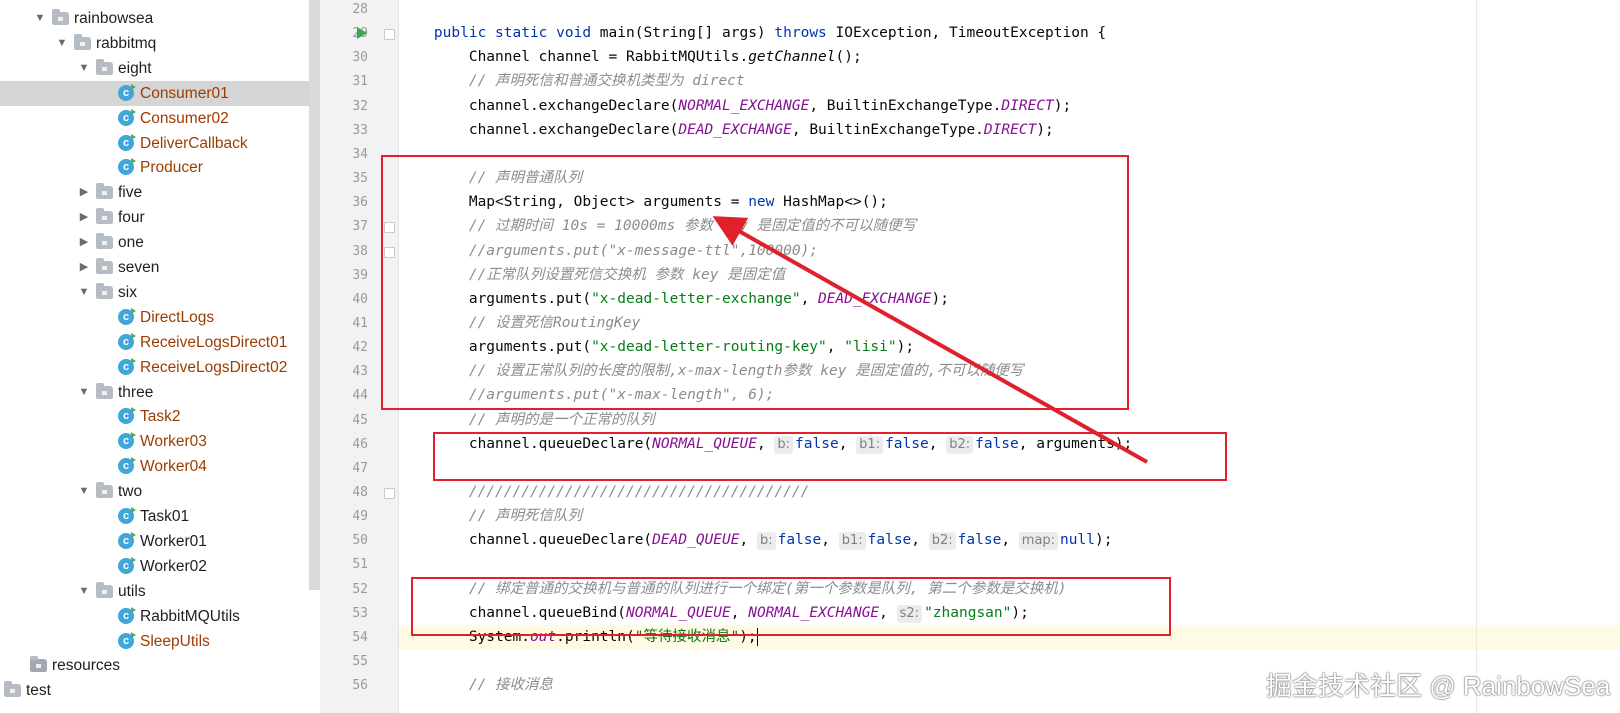 This screenshot has width=1620, height=713. What do you see at coordinates (160, 192) in the screenshot?
I see `tree-item-five: ▶ five` at bounding box center [160, 192].